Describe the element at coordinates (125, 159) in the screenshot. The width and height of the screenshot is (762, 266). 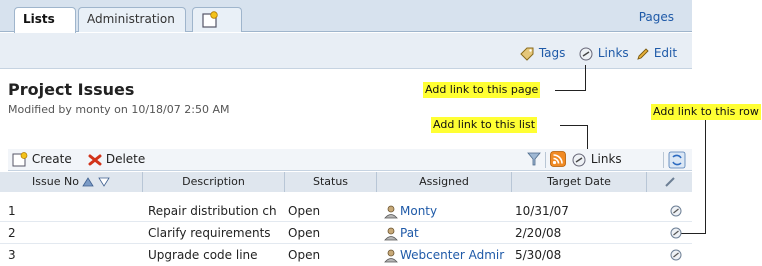
I see `delete-label: Delete` at that location.